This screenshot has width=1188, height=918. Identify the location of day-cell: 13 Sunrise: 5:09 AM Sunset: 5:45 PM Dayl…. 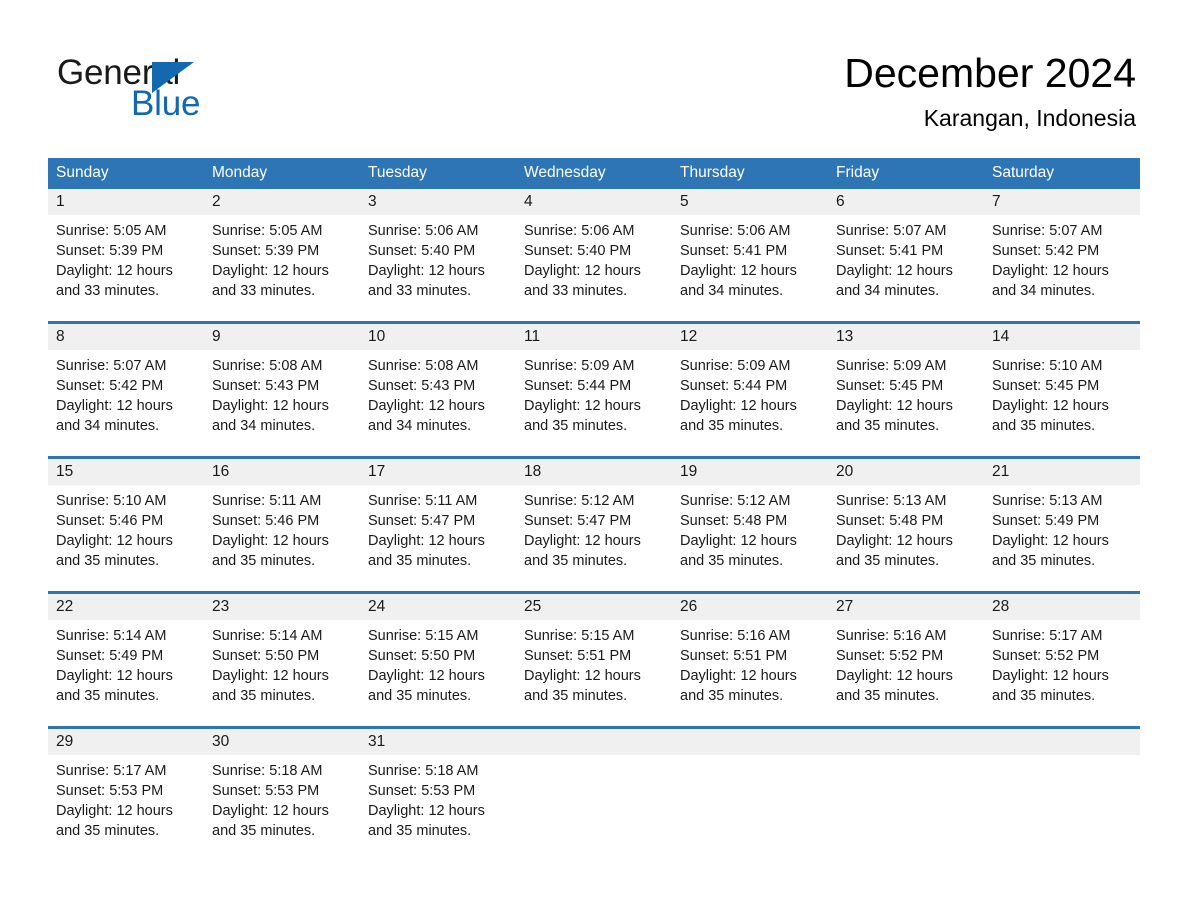
(906, 389).